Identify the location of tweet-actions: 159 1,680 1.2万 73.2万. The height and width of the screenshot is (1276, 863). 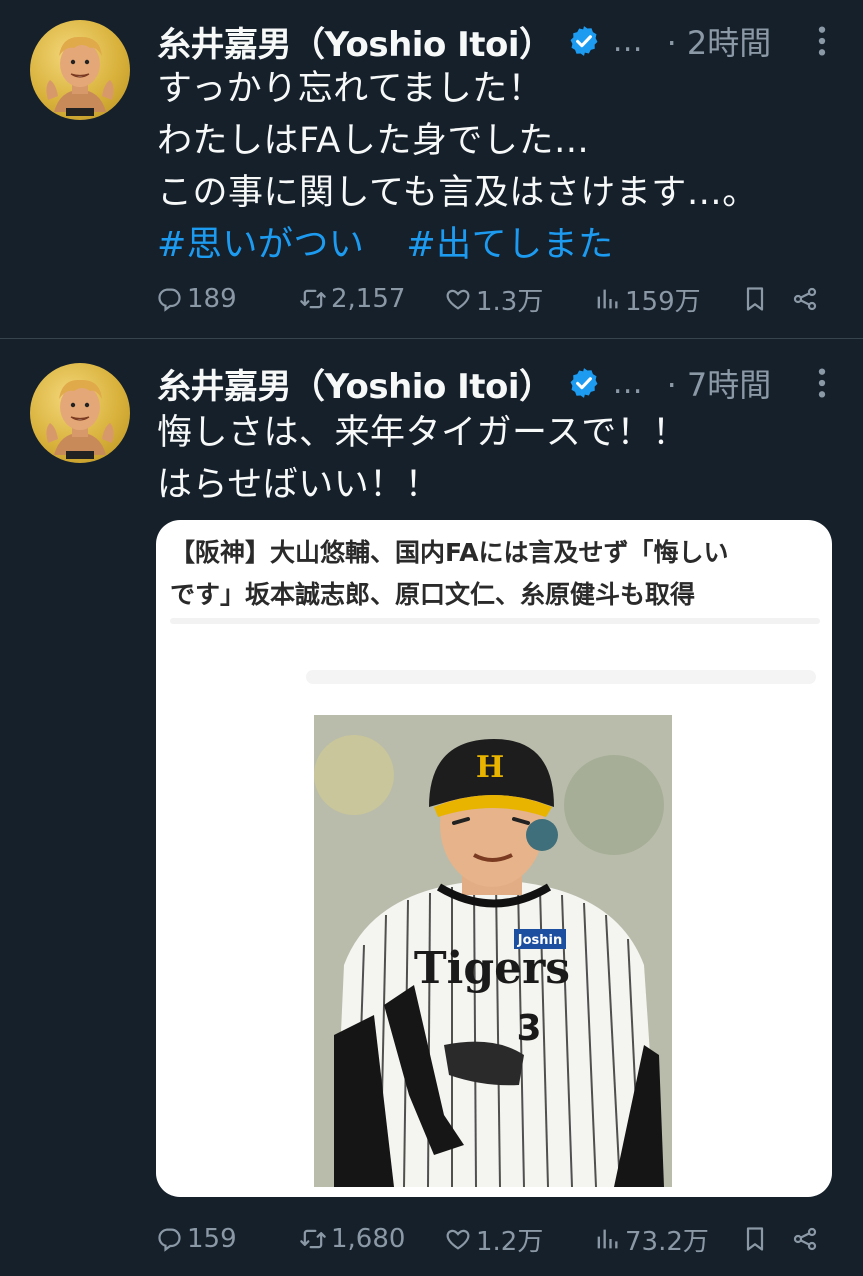
(495, 1239).